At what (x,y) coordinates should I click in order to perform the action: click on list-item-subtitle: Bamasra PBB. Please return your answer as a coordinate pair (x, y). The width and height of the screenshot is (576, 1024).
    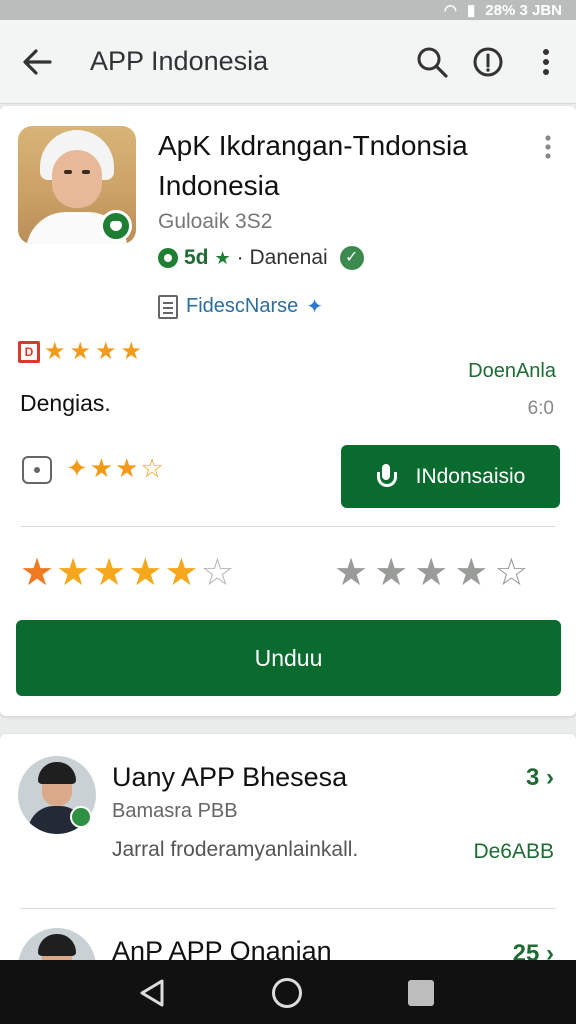
    Looking at the image, I should click on (175, 811).